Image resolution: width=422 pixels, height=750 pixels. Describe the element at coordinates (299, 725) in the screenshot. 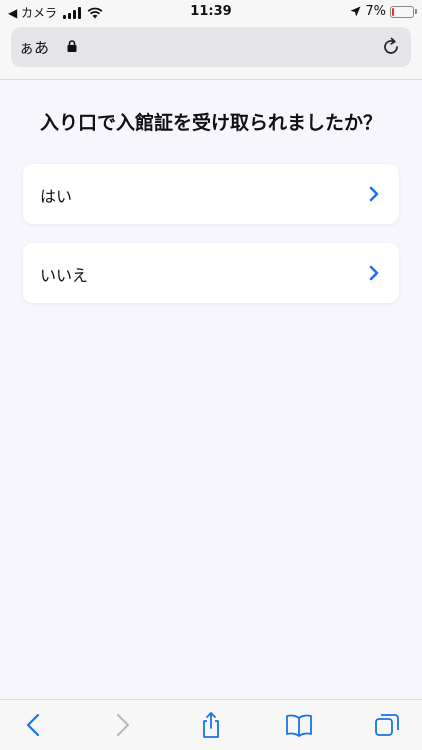

I see `bookmarks-icon` at that location.